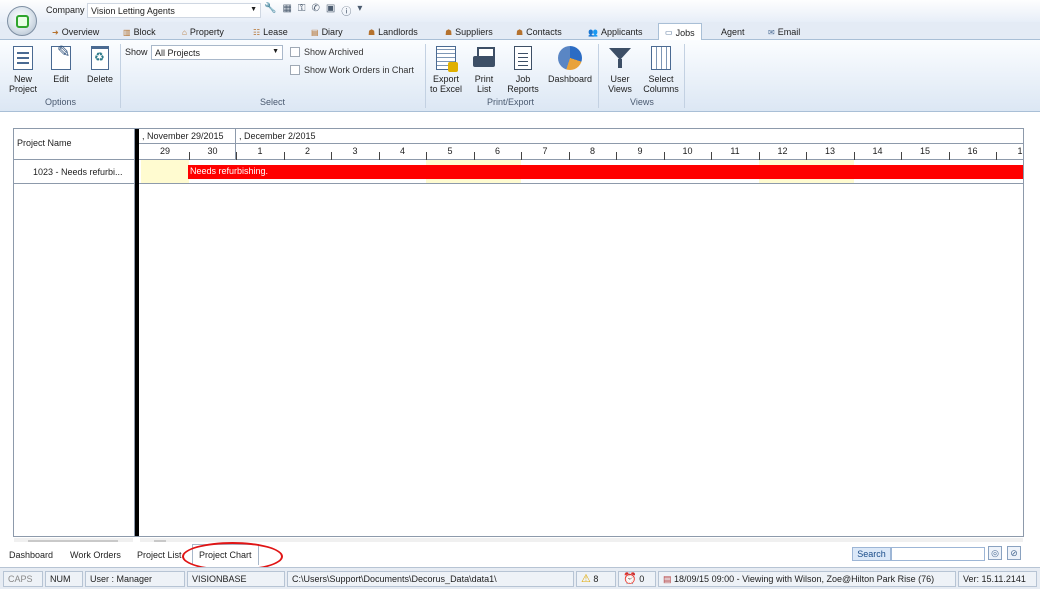  Describe the element at coordinates (871, 554) in the screenshot. I see `search-button: Search` at that location.